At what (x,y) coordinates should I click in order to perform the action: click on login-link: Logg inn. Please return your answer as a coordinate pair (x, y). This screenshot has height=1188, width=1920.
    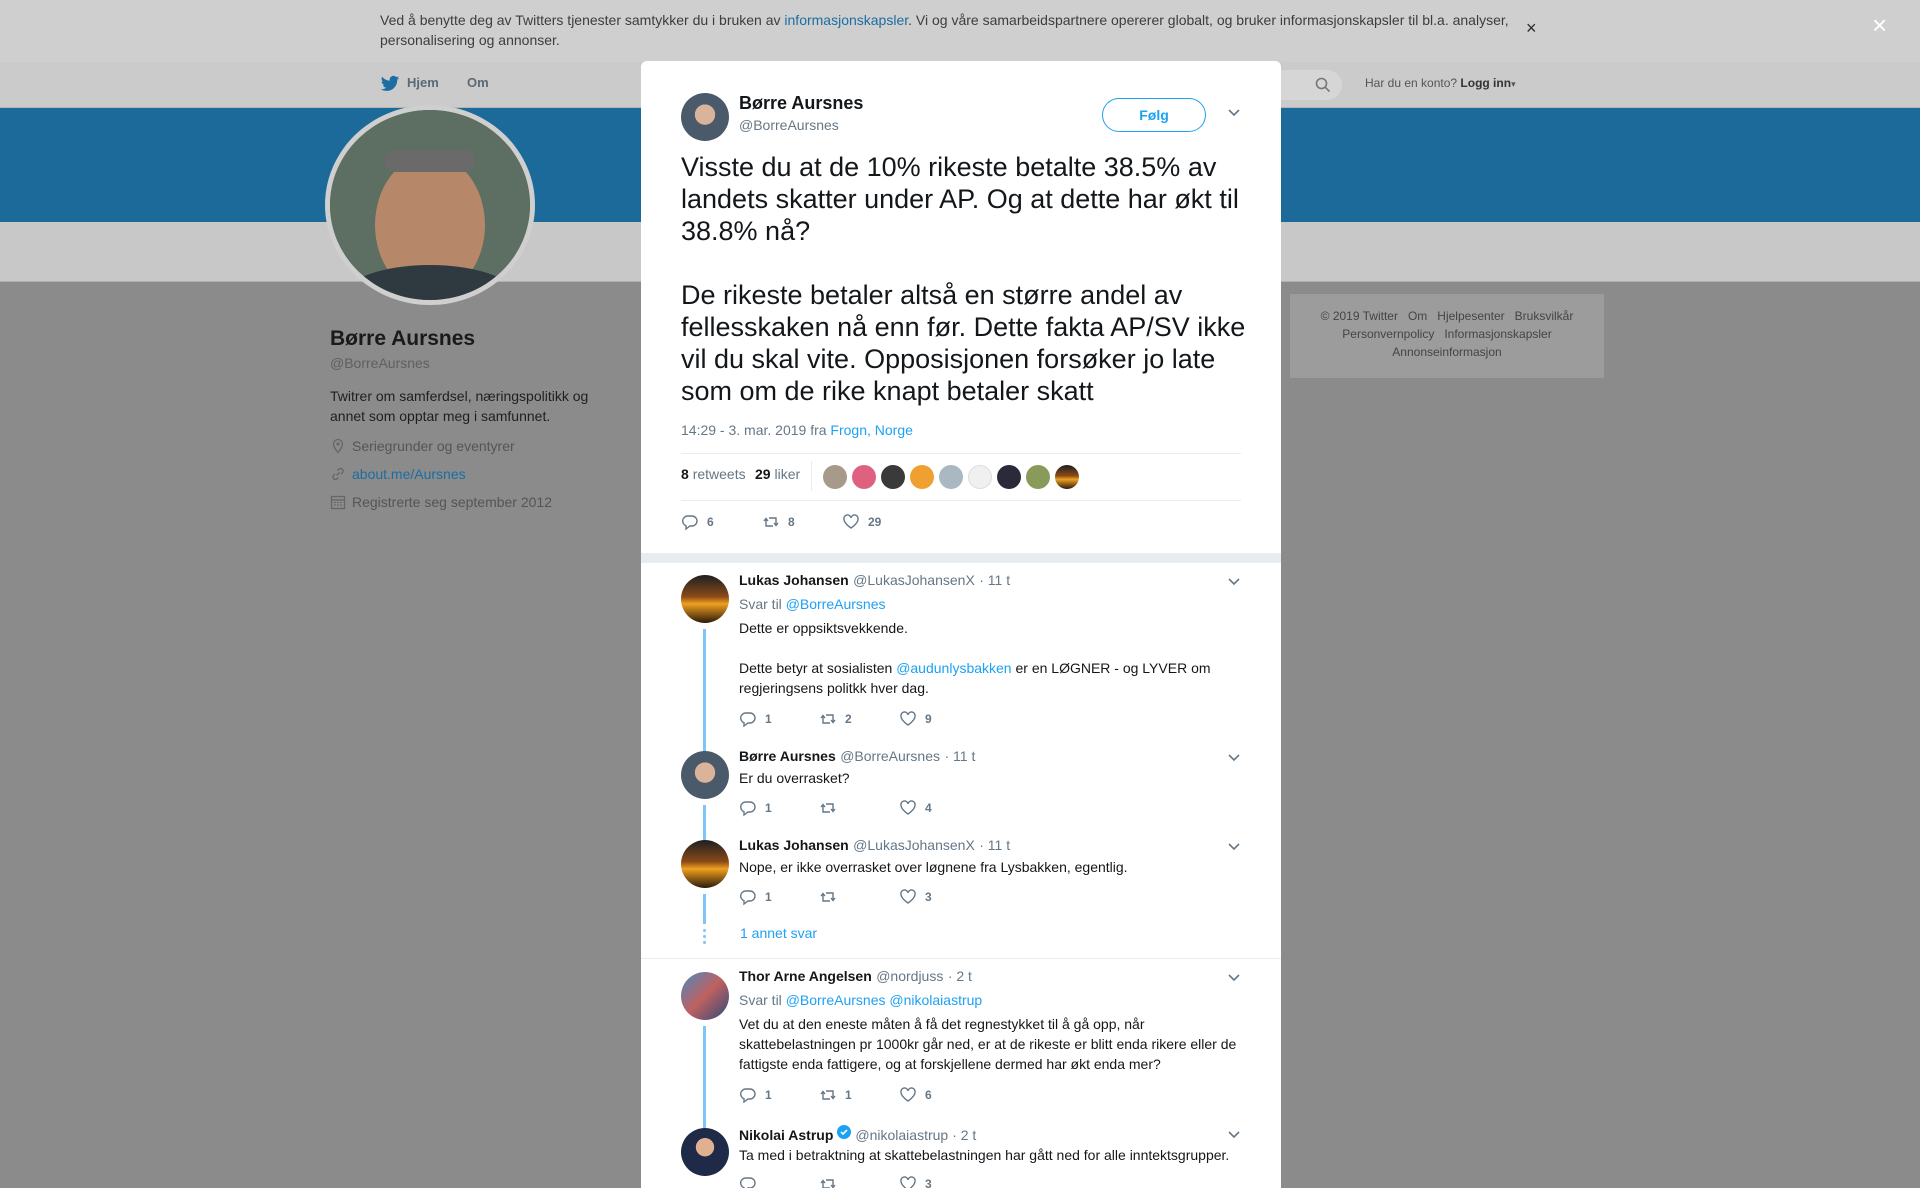
    Looking at the image, I should click on (1485, 83).